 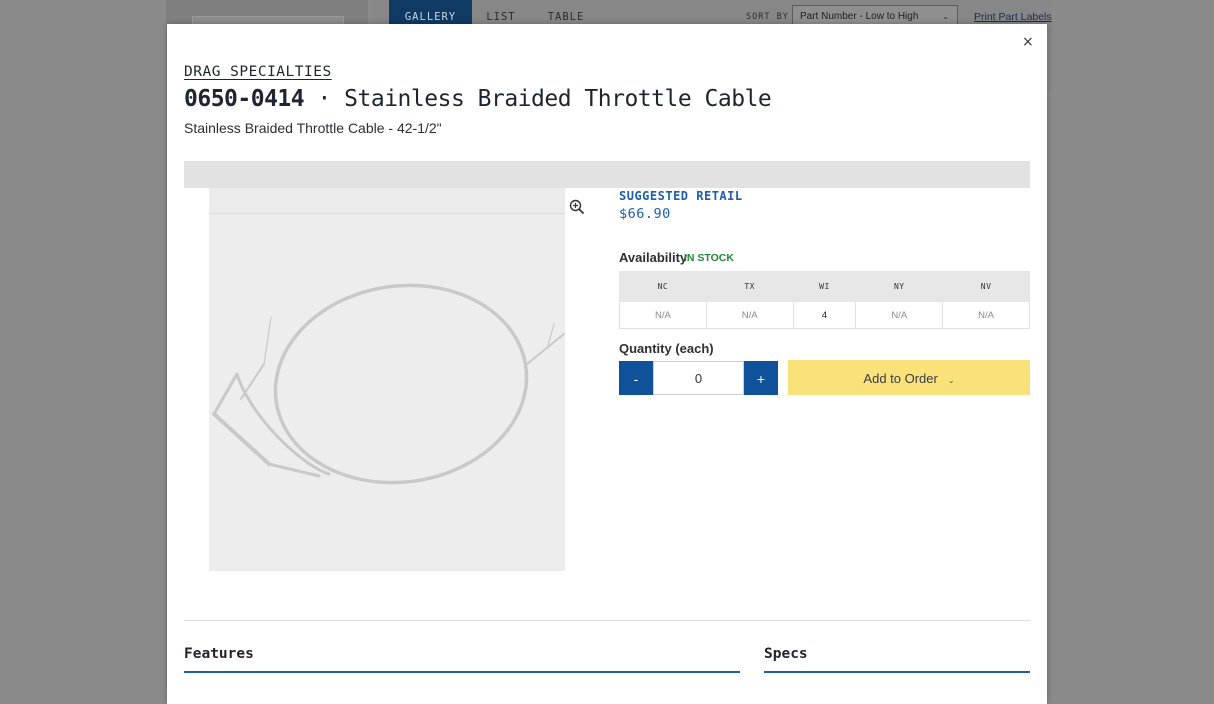 What do you see at coordinates (681, 196) in the screenshot?
I see `suggested-retail-label: SUGGESTED RETAIL` at bounding box center [681, 196].